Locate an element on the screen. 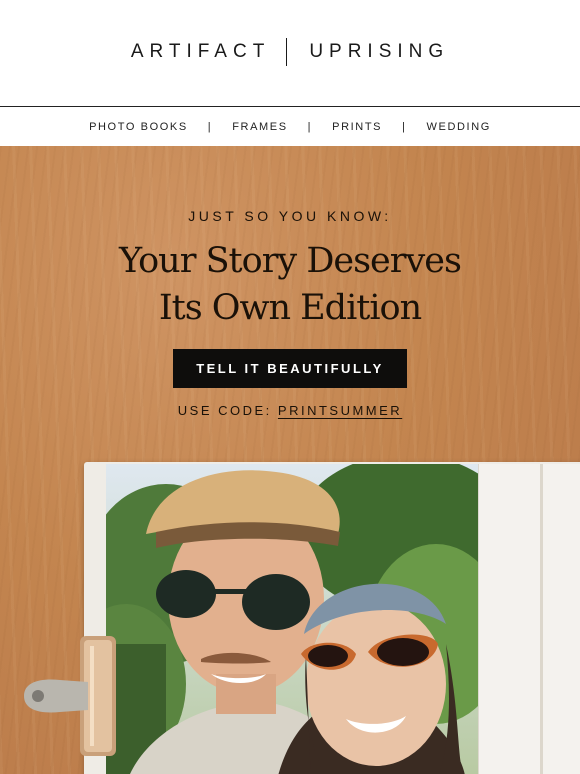 The height and width of the screenshot is (774, 580). brand-name-right: UPRISING is located at coordinates (379, 51).